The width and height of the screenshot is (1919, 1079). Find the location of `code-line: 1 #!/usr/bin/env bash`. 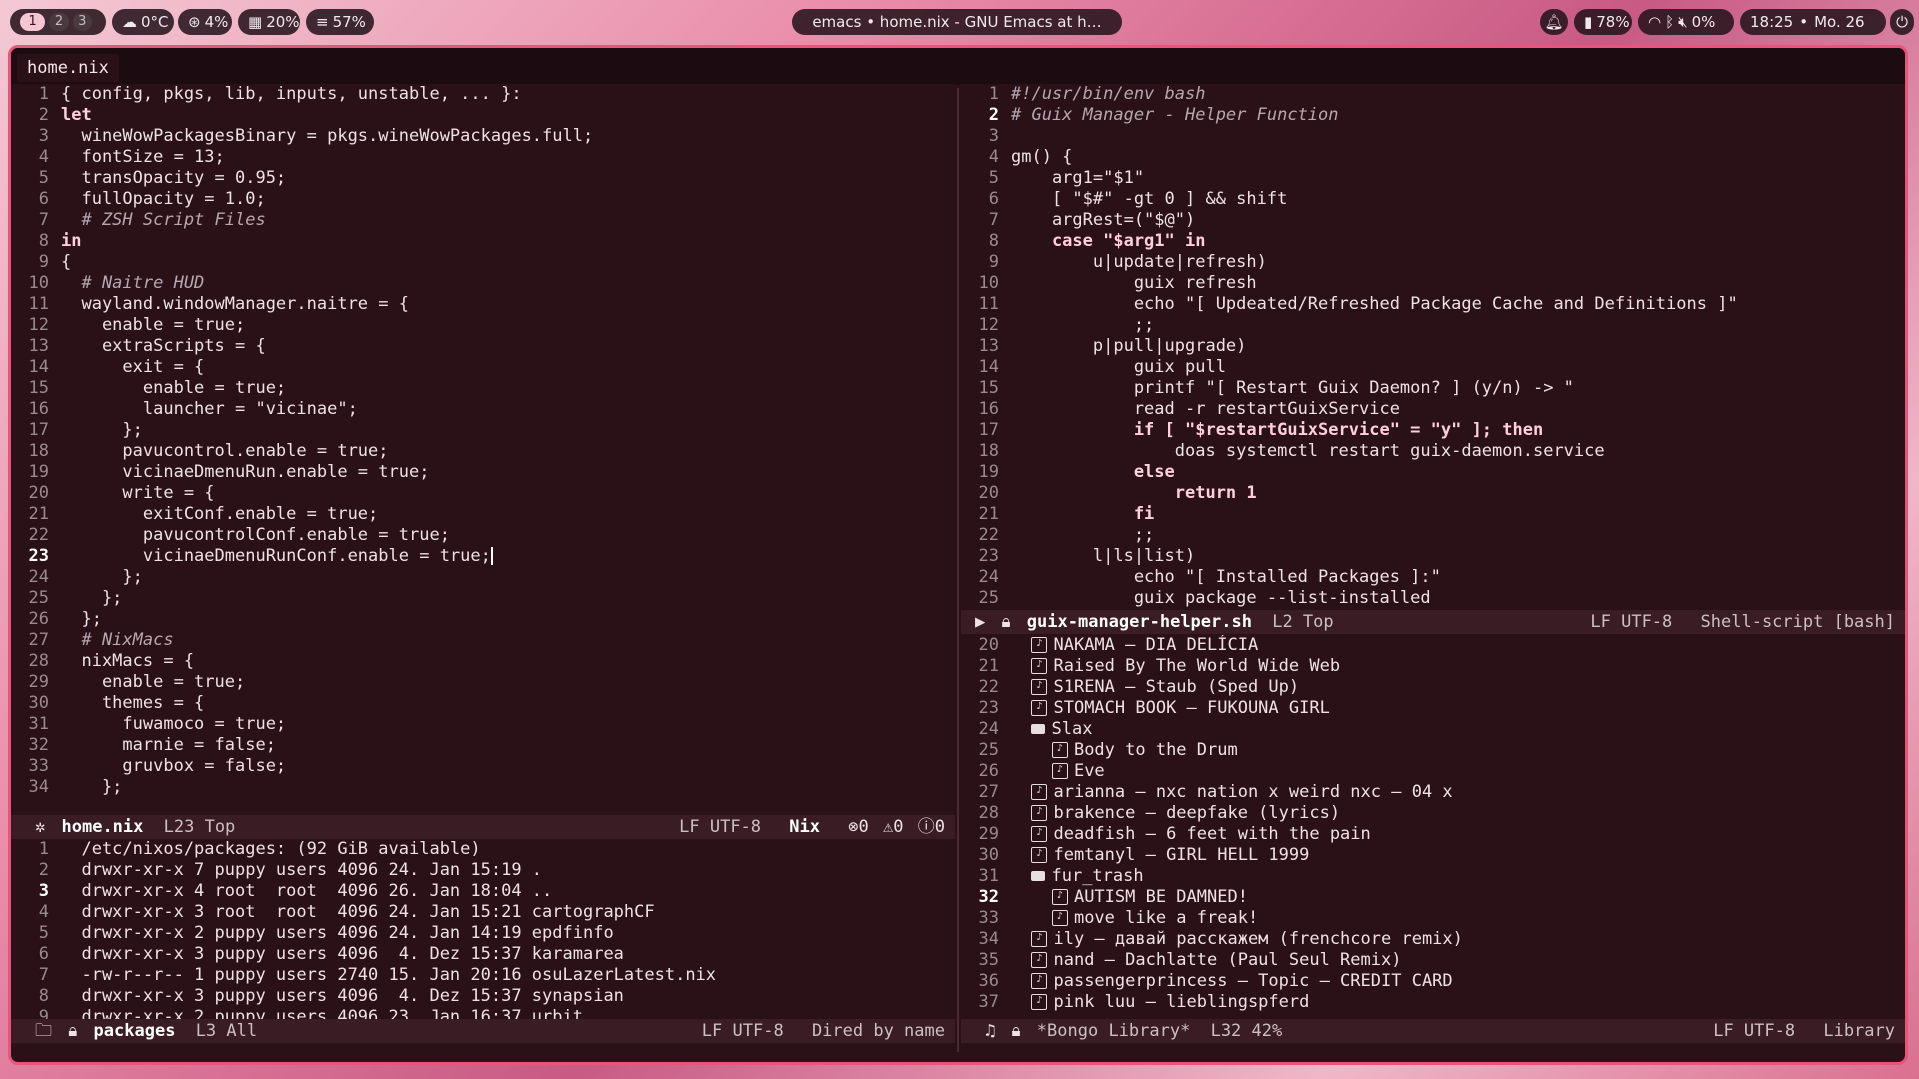

code-line: 1 #!/usr/bin/env bash is located at coordinates (1433, 94).